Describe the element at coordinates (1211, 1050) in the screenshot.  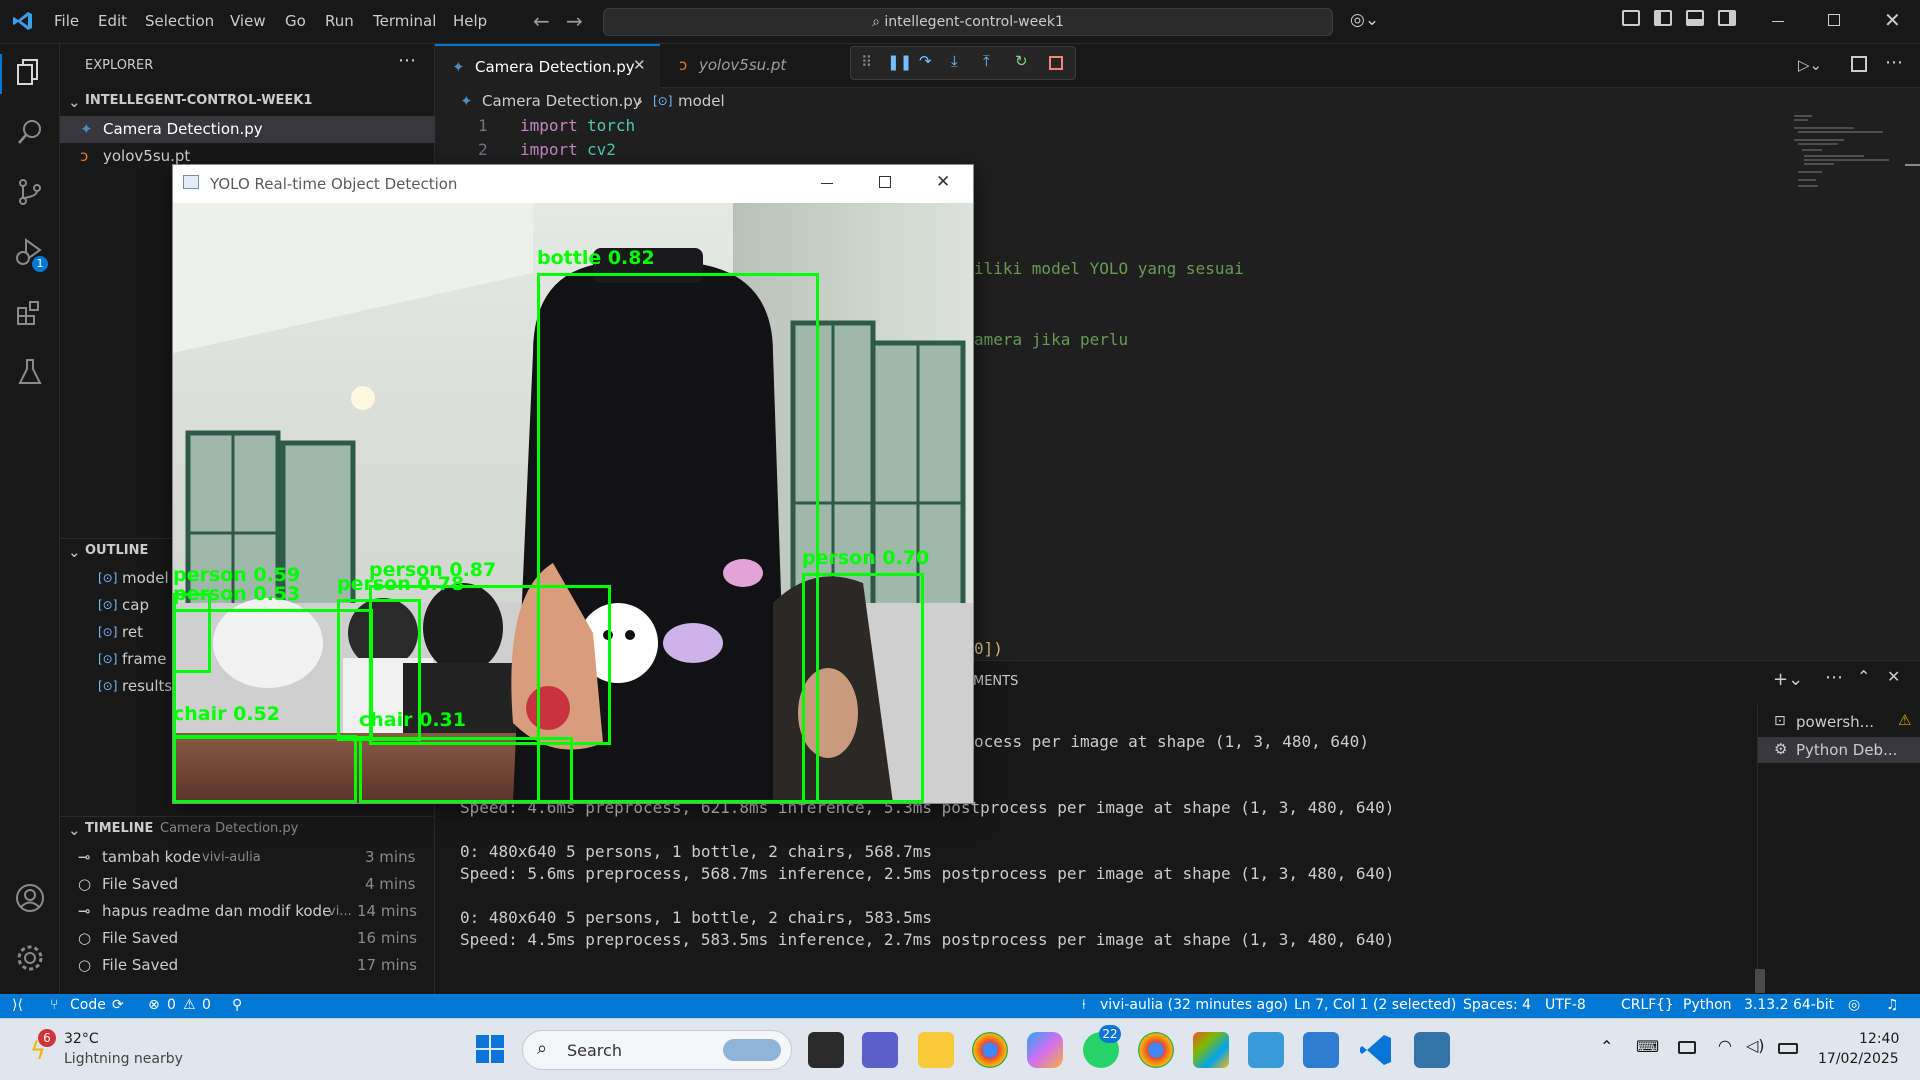
I see `app-icon` at that location.